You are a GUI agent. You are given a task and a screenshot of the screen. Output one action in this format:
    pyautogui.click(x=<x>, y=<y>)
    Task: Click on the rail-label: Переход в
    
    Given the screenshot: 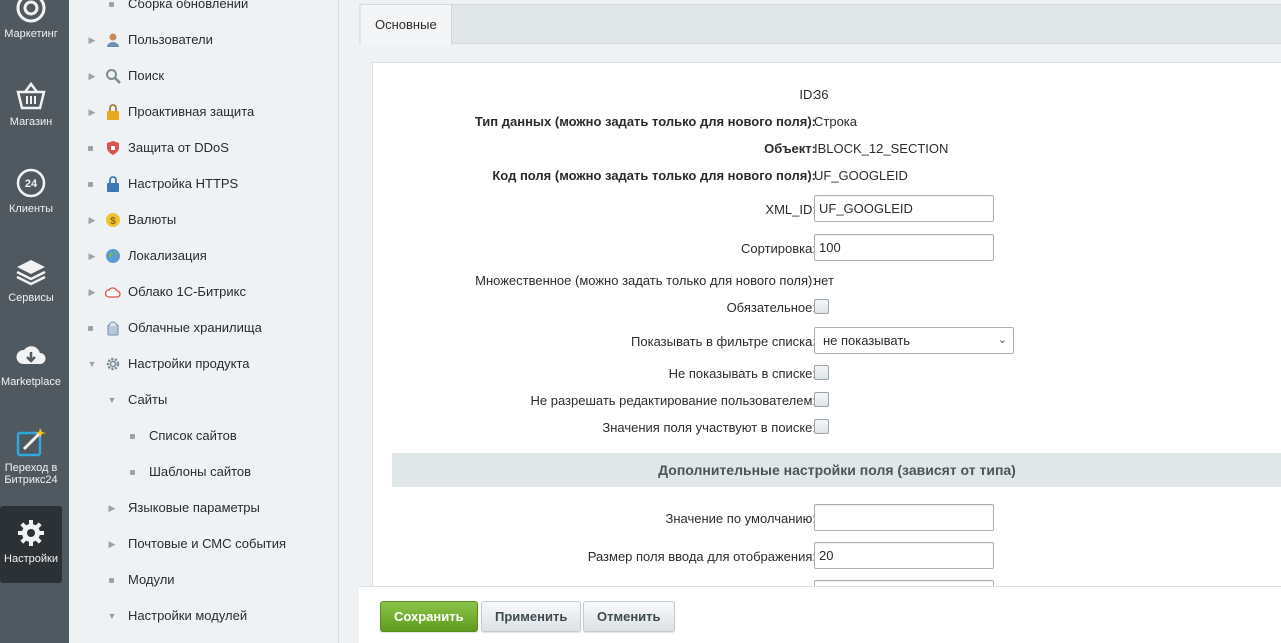 What is the action you would take?
    pyautogui.click(x=31, y=468)
    